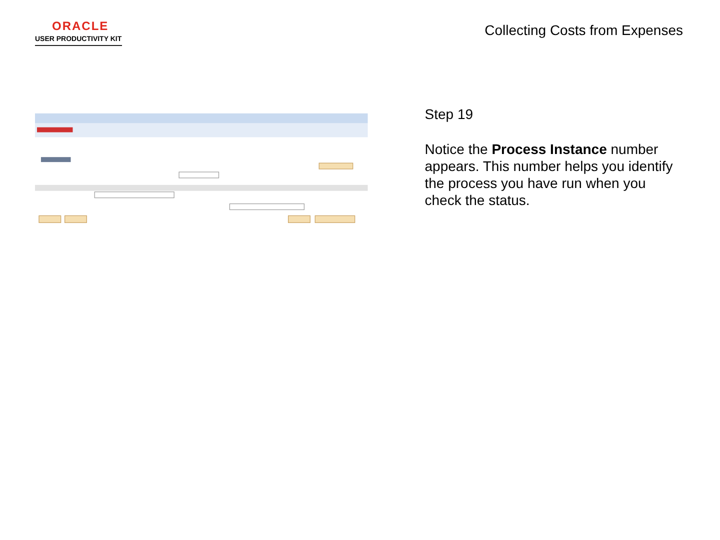 This screenshot has width=720, height=540. I want to click on slide-title: Collecting Costs from Expenses, so click(583, 30).